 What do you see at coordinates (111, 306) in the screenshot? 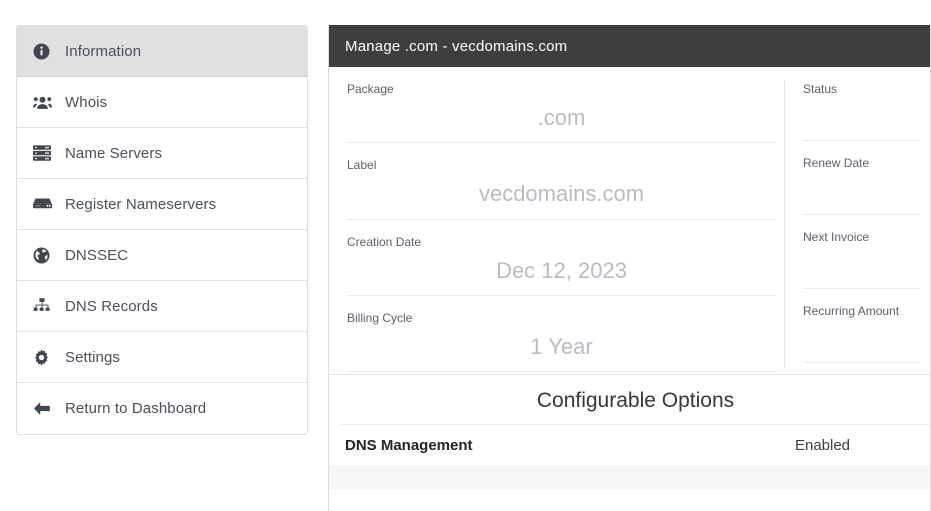
I see `sidebar-item-label: DNS Records` at bounding box center [111, 306].